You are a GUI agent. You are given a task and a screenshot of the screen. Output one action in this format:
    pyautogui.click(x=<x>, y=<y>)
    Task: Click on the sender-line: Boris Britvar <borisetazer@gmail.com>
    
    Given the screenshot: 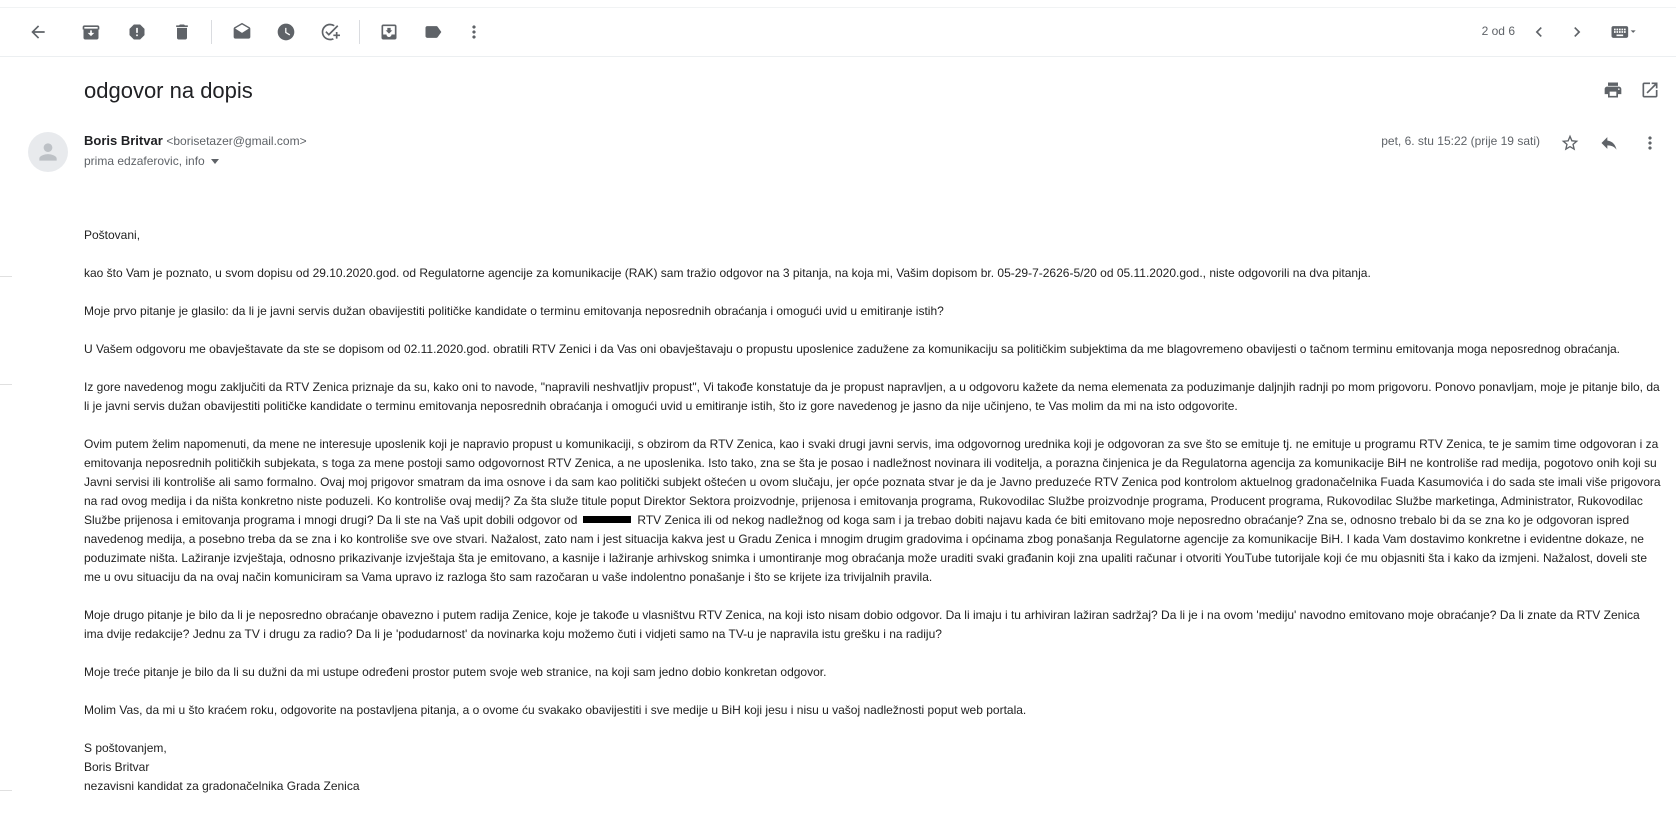 What is the action you would take?
    pyautogui.click(x=195, y=140)
    